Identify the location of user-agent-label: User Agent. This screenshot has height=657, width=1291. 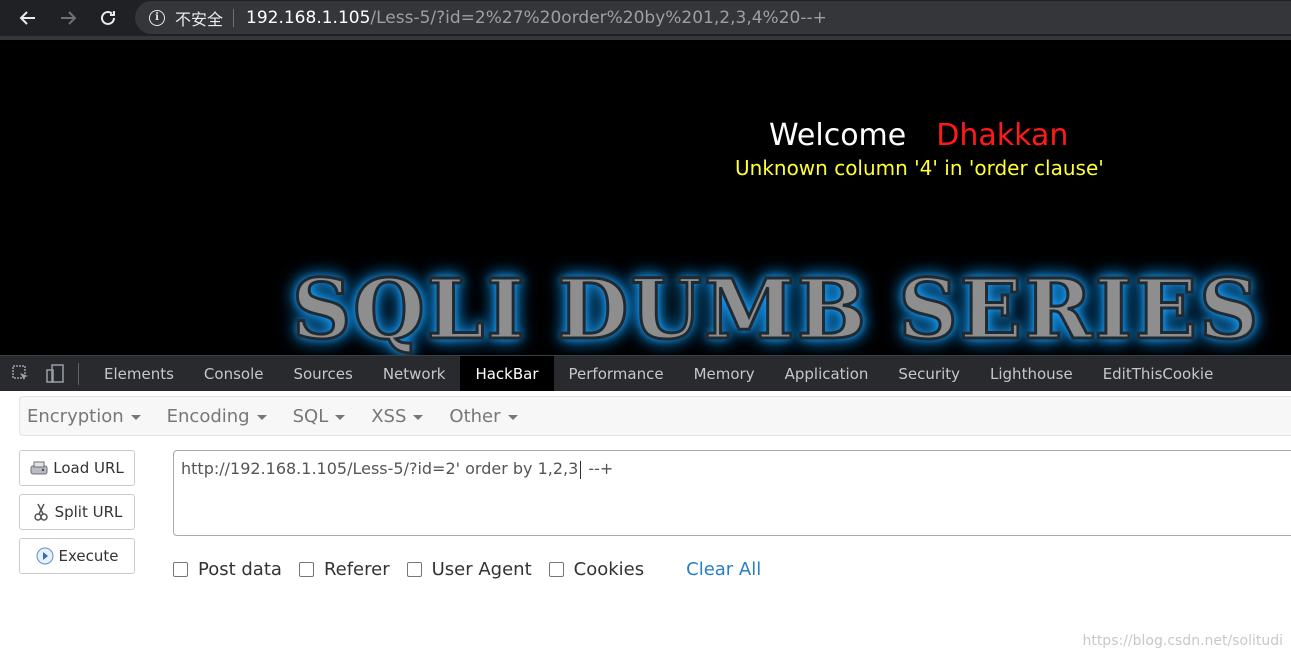
(481, 569).